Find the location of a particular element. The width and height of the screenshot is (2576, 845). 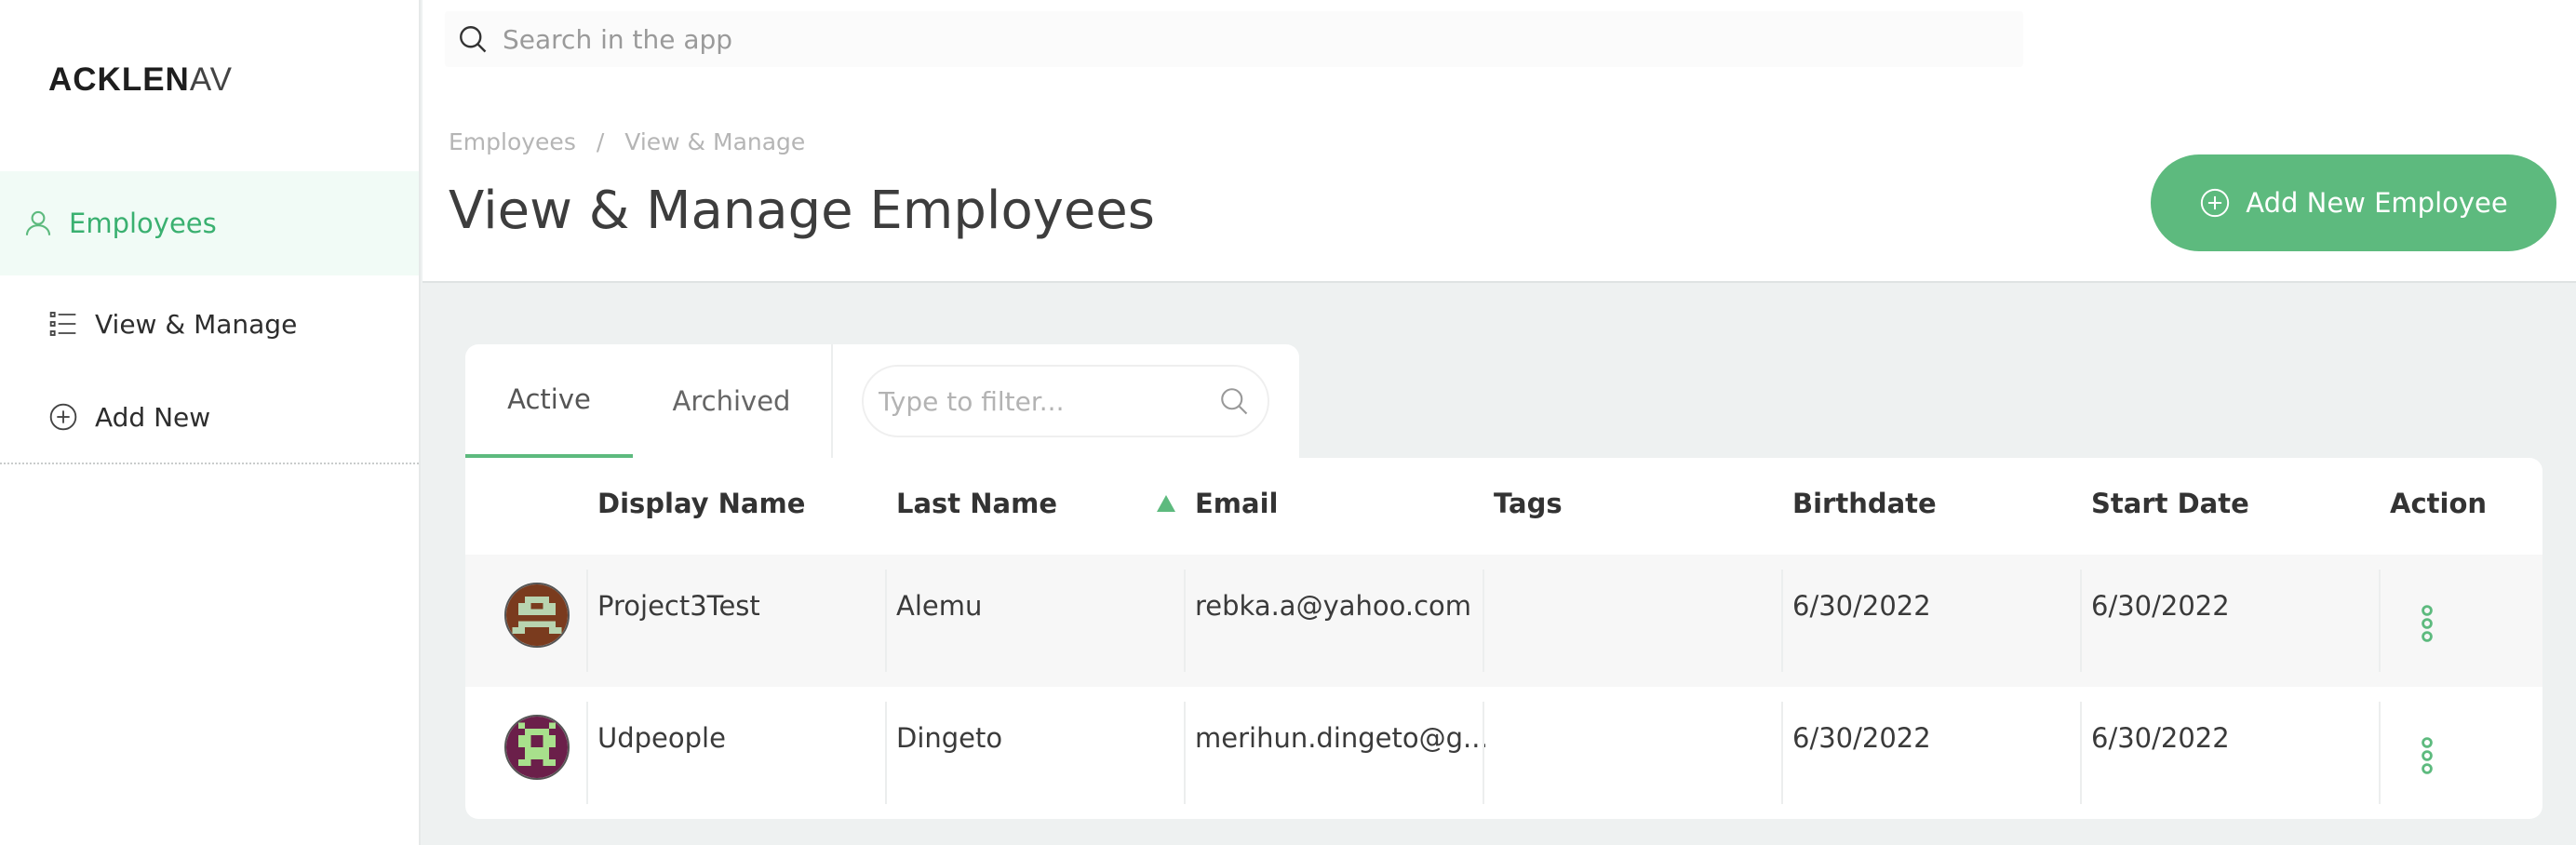

sidebar-divider is located at coordinates (209, 463).